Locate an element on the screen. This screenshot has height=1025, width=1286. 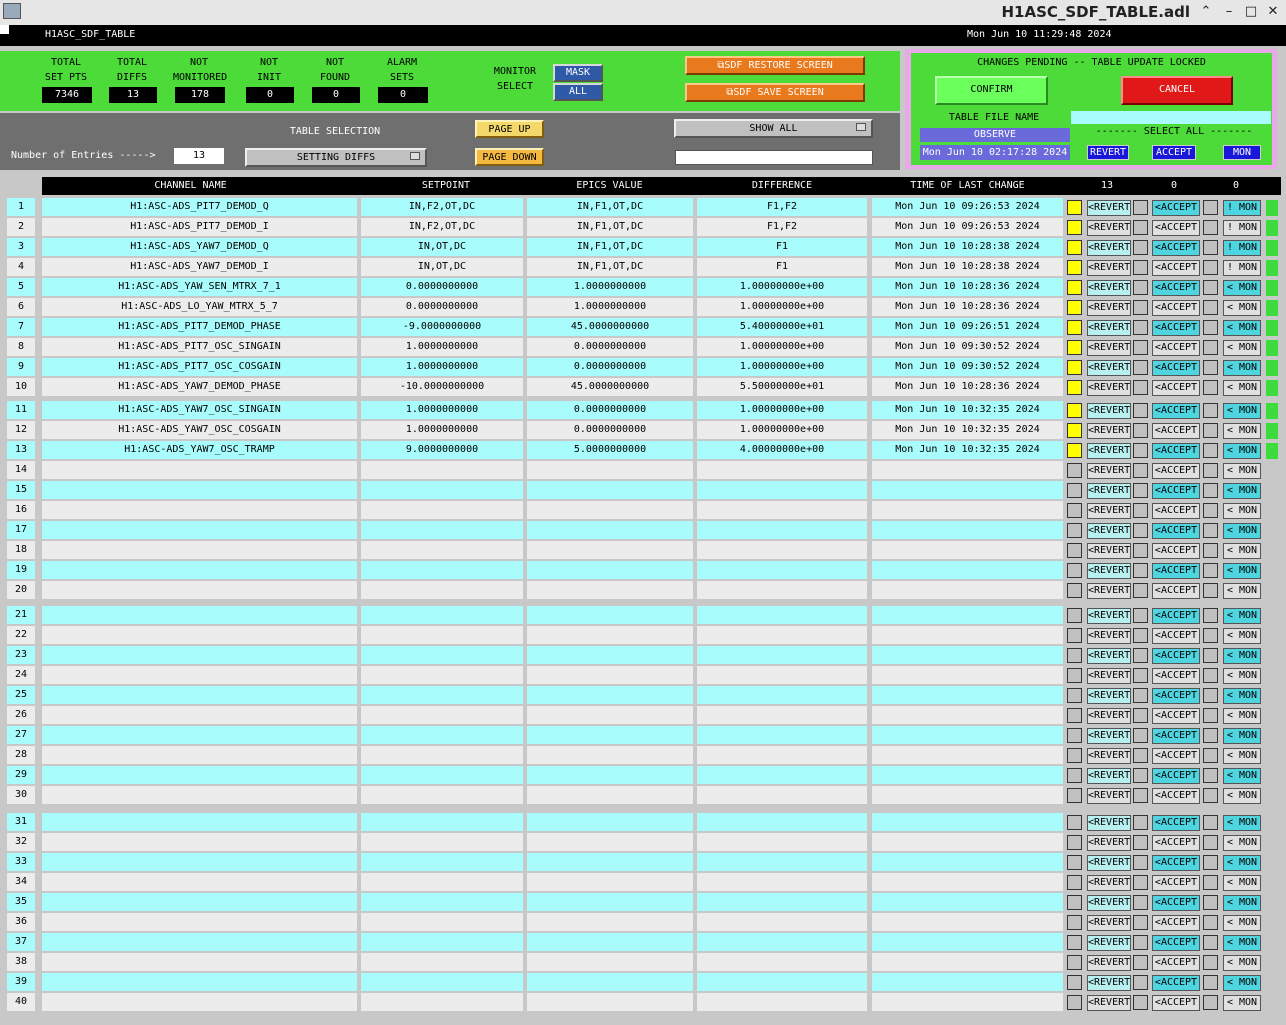
close-icon: ✕ is located at coordinates (1273, 12).